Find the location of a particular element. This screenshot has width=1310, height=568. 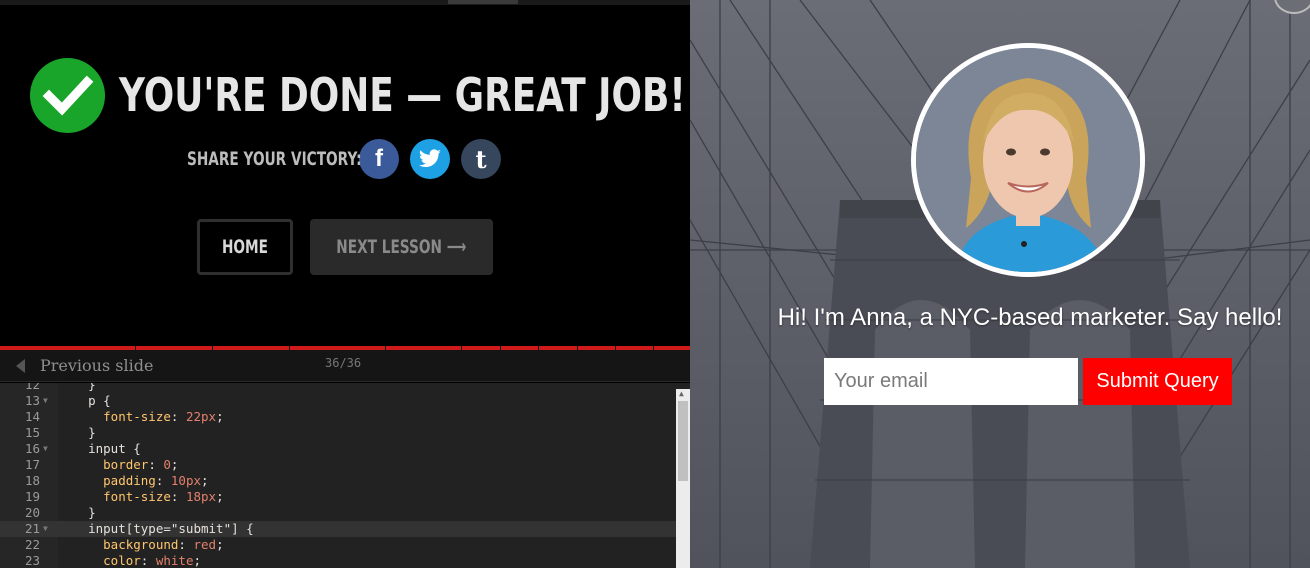

share-label: SHARE YOUR VICTORY: is located at coordinates (274, 159).